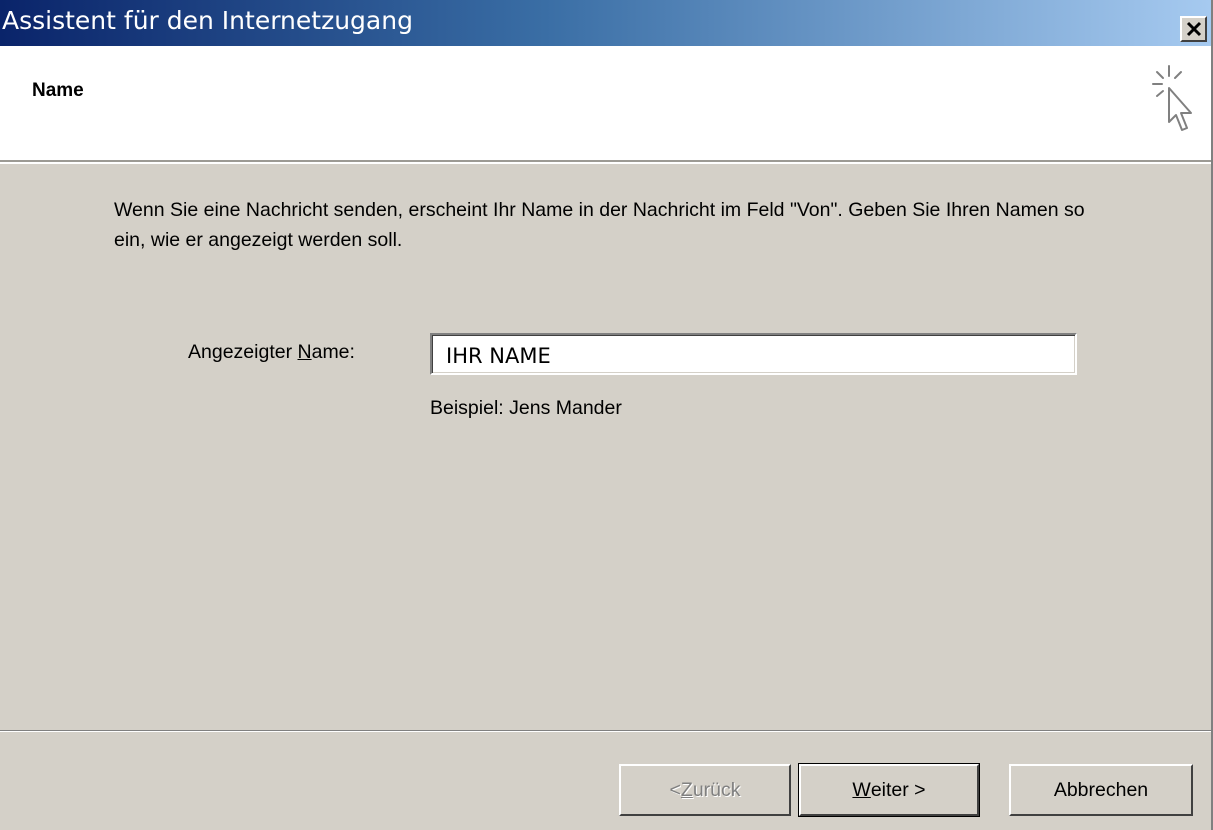 The height and width of the screenshot is (830, 1213). What do you see at coordinates (243, 352) in the screenshot?
I see `display-name-label-prefix: Angezeigter` at bounding box center [243, 352].